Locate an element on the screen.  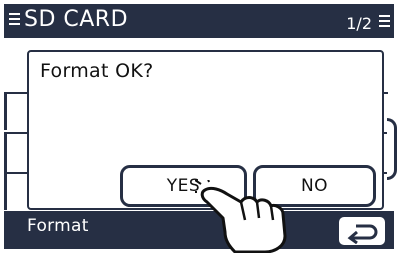
scroll-tab is located at coordinates (392, 149).